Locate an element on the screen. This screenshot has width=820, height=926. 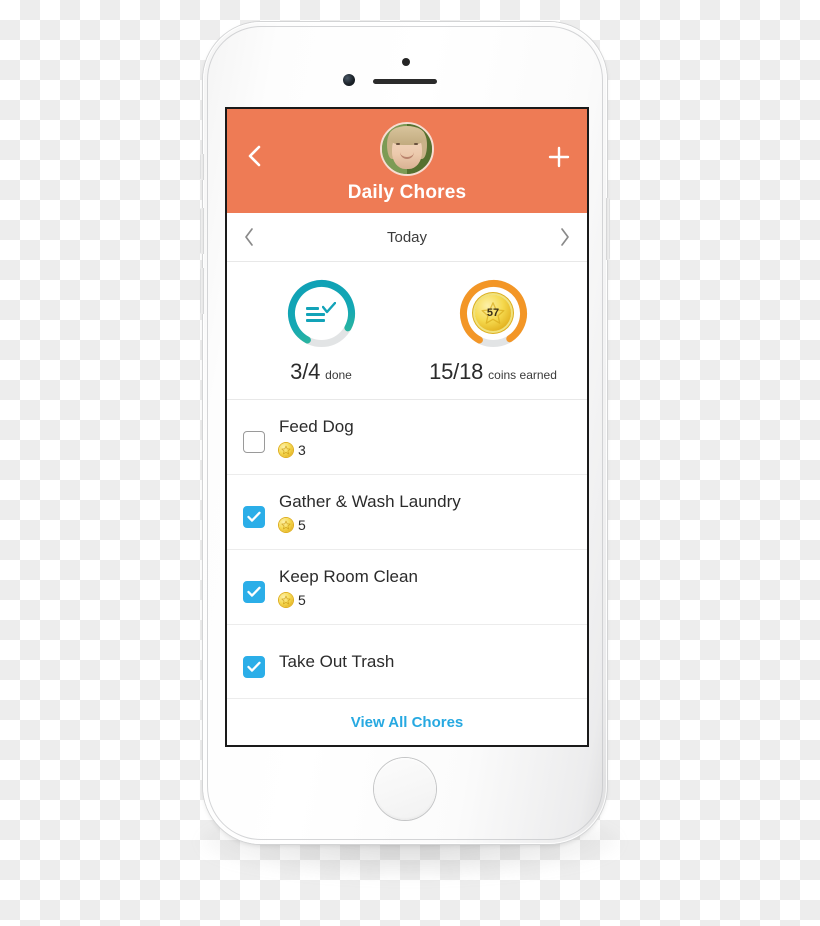
chores-done-value: 3/4 is located at coordinates (305, 371).